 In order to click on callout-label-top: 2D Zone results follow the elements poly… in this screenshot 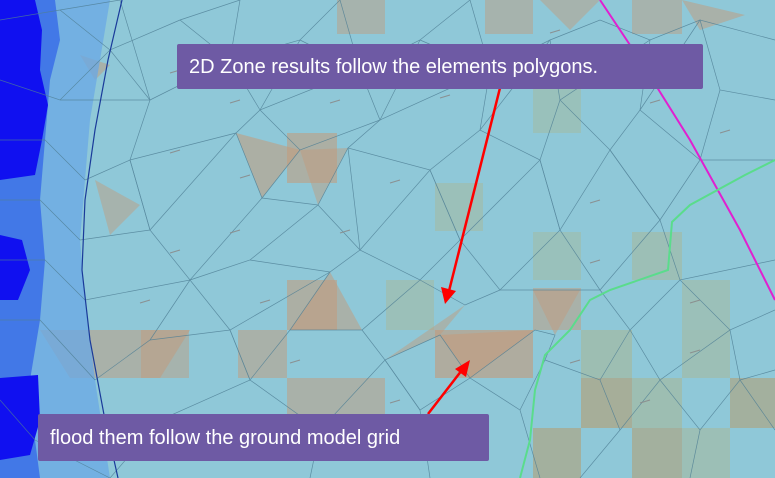, I will do `click(440, 66)`.